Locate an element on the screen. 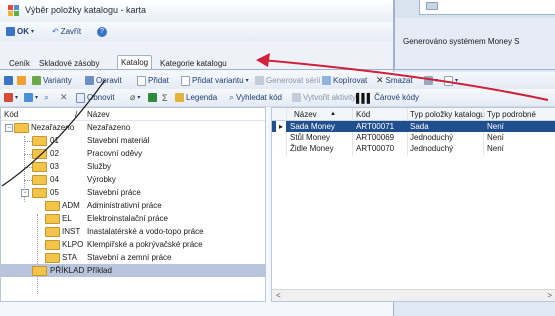 The height and width of the screenshot is (316, 555). annotation-arrow-line is located at coordinates (405, 80).